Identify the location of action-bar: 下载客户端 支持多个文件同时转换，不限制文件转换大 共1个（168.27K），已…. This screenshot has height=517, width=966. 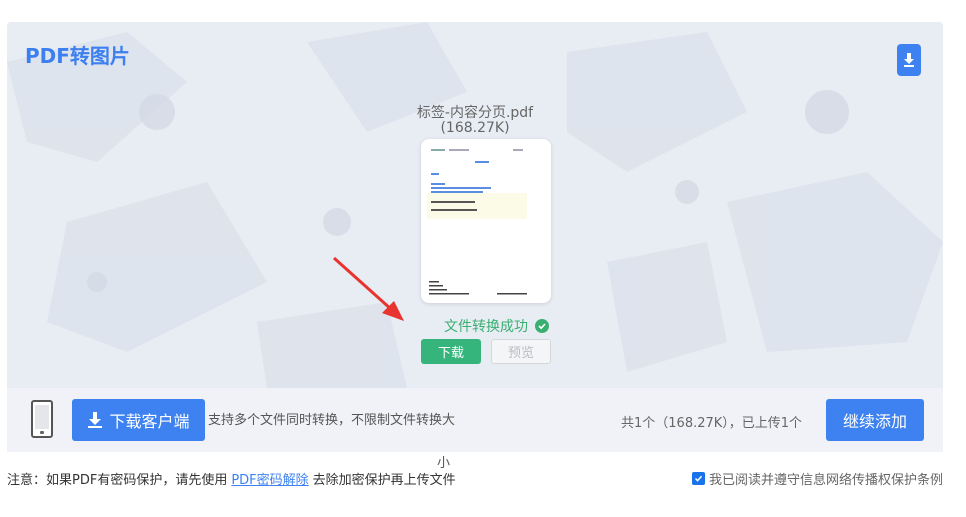
(475, 420).